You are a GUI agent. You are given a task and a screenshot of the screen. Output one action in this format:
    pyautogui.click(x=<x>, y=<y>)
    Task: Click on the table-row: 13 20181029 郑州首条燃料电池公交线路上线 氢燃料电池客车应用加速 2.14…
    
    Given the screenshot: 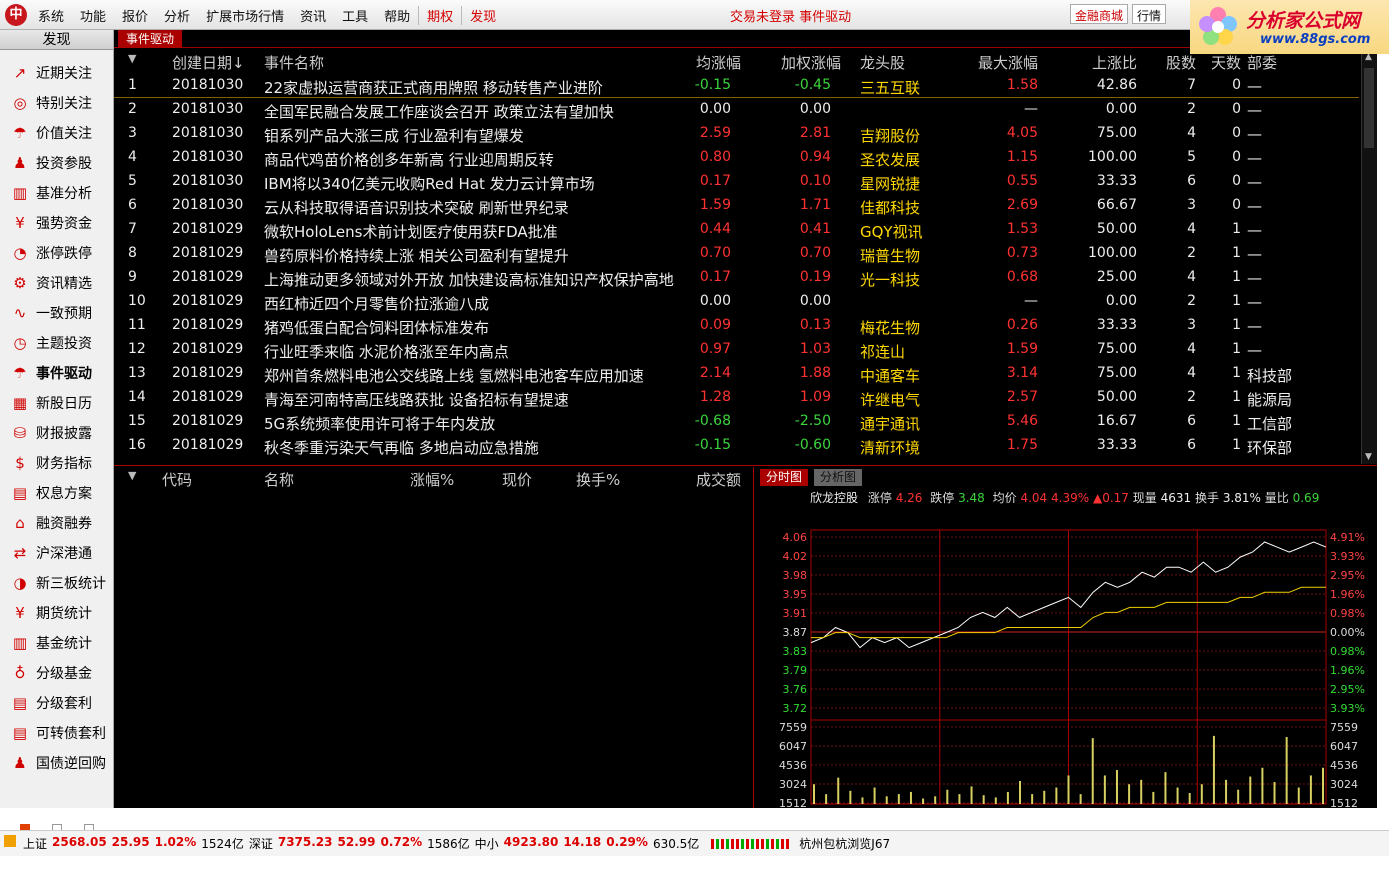 What is the action you would take?
    pyautogui.click(x=736, y=374)
    